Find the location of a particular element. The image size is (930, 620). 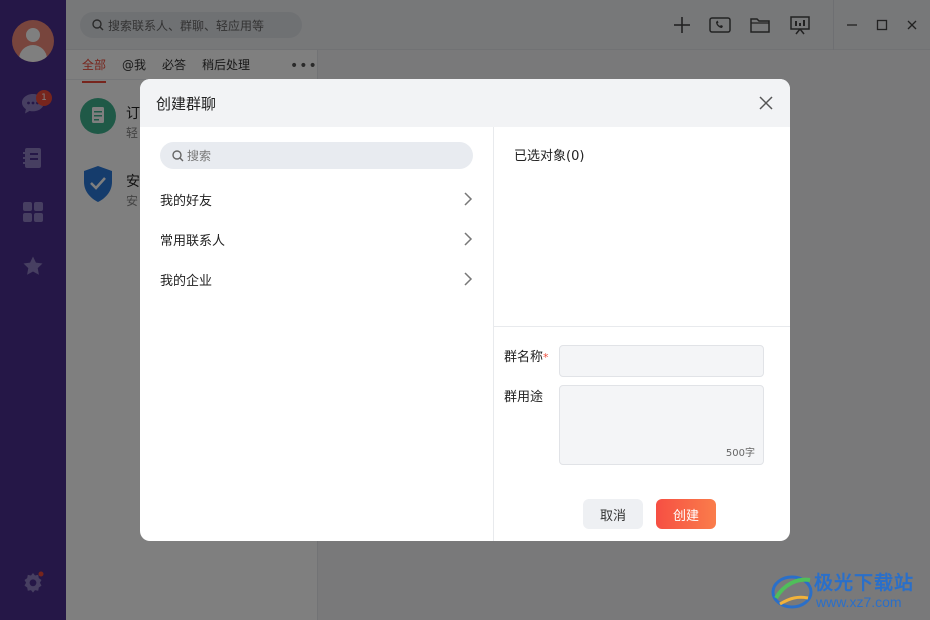

selected-count: 已选对象(0) is located at coordinates (549, 156).